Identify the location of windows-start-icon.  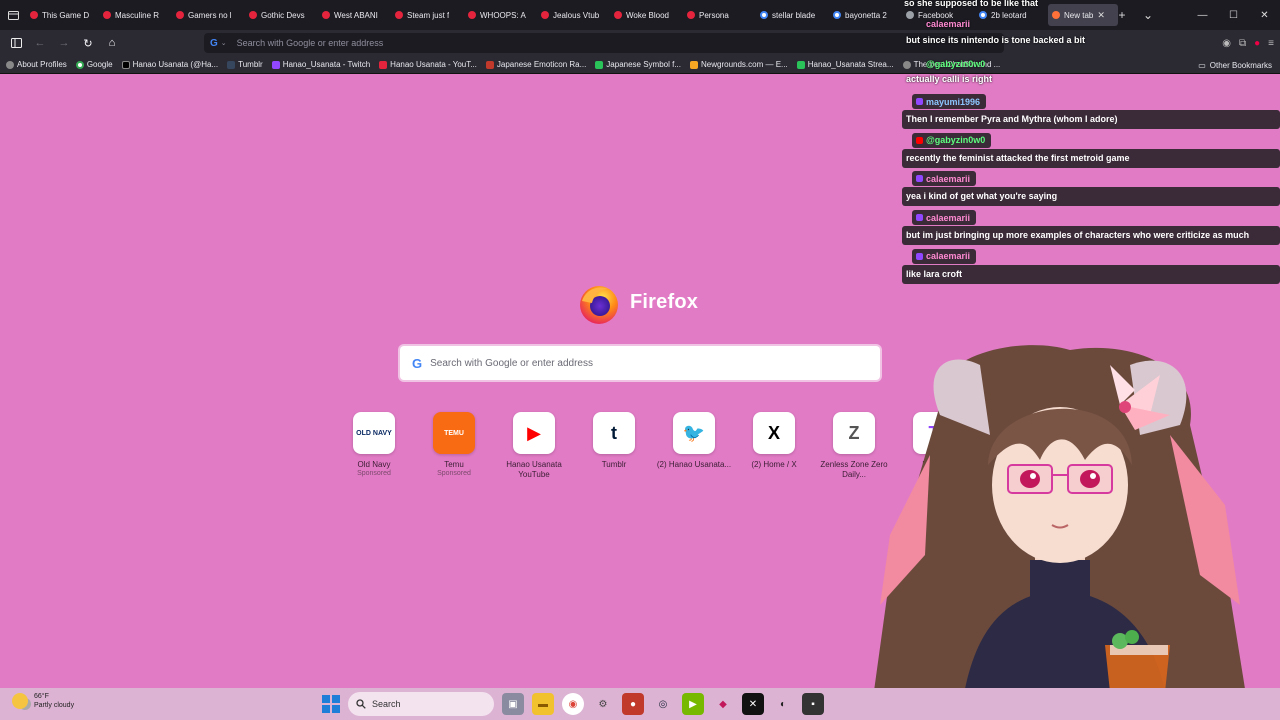
(331, 704).